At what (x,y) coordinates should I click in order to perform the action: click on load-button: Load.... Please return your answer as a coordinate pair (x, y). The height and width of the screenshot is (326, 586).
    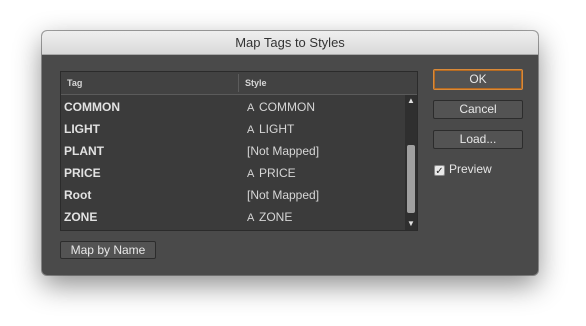
    Looking at the image, I should click on (478, 139).